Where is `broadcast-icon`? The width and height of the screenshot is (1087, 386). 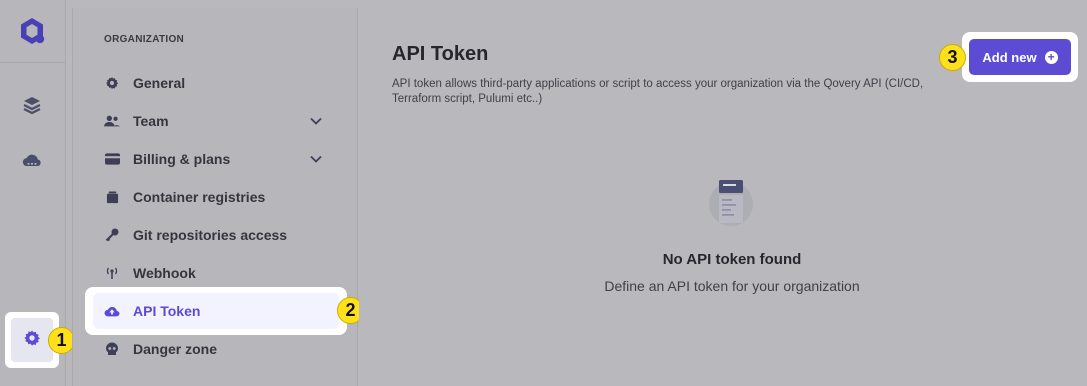
broadcast-icon is located at coordinates (112, 273).